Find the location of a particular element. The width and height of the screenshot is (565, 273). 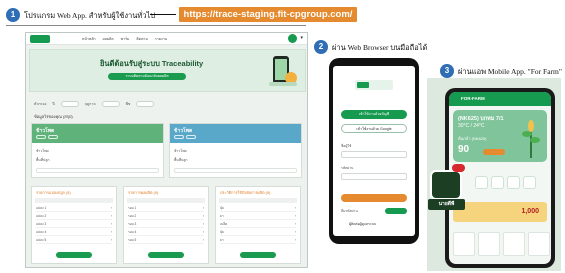

nav-item-product: ผลผลิต is located at coordinates (108, 39).